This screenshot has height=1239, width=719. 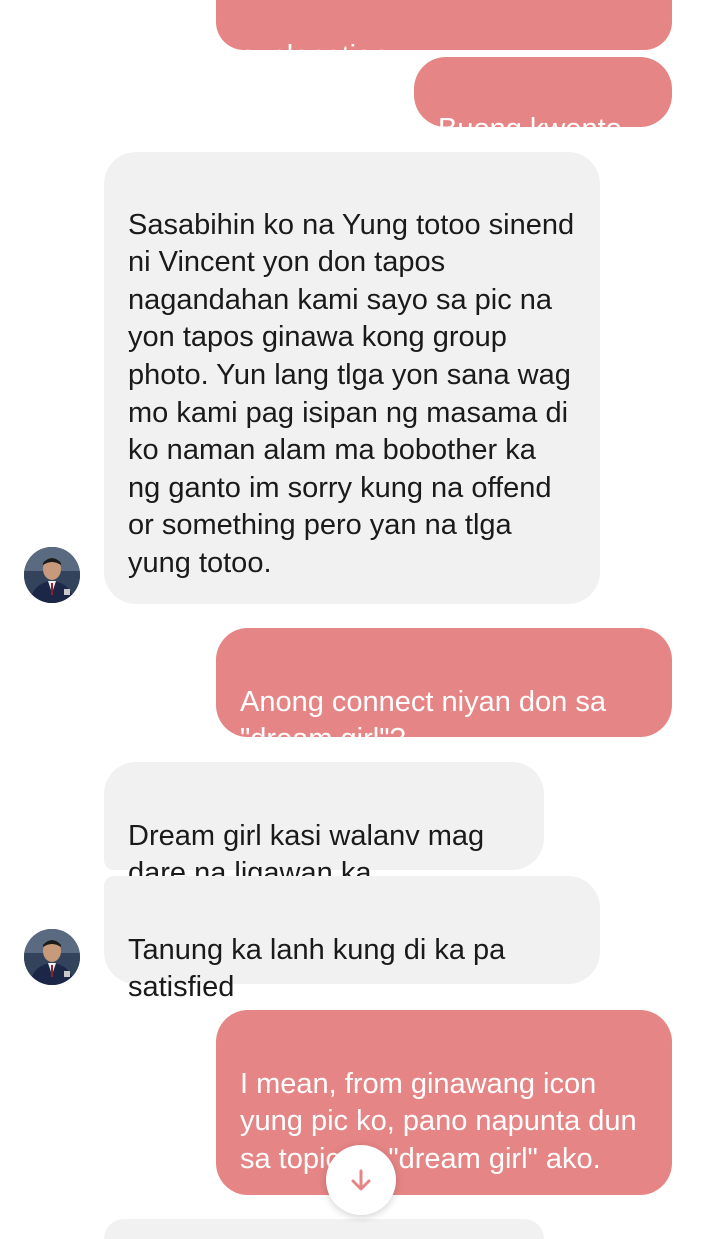 What do you see at coordinates (318, 55) in the screenshot?
I see `message-text: explanation.` at bounding box center [318, 55].